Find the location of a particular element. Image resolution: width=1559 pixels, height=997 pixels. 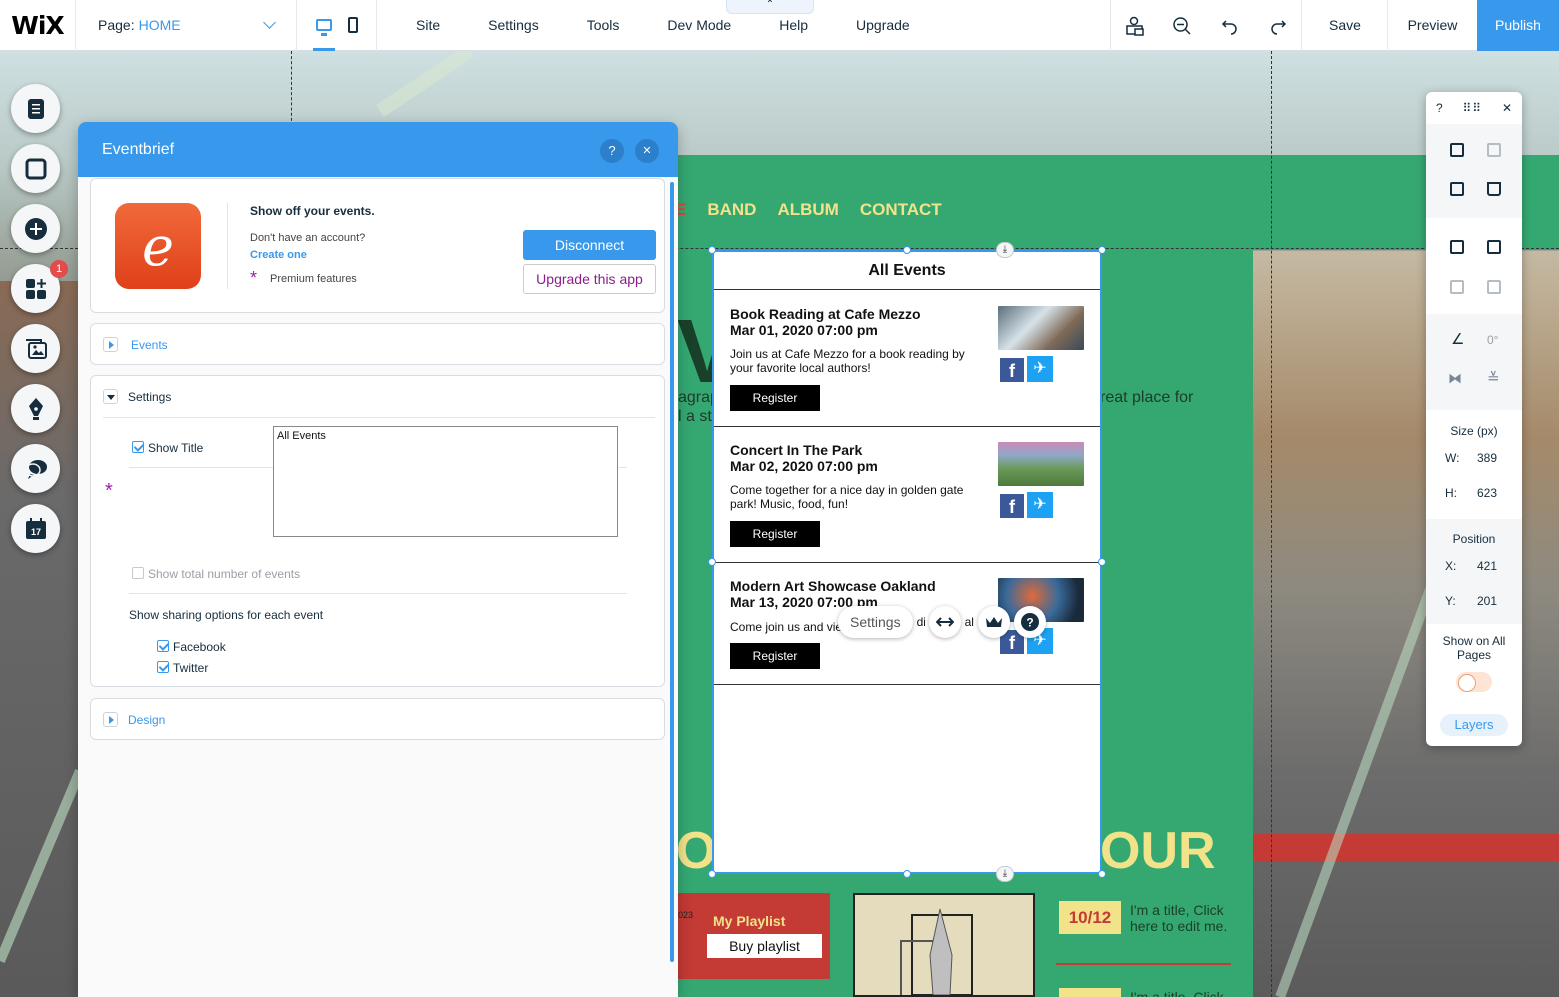

bookings-button: 17 is located at coordinates (35, 528).